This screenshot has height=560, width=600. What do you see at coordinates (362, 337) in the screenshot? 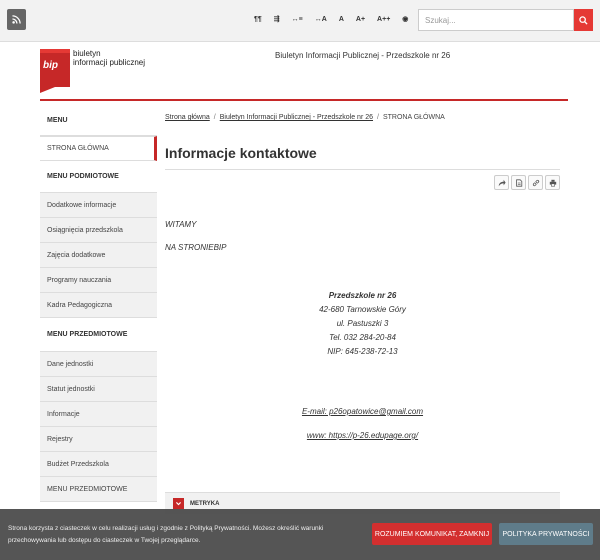
I see `phone-number: Tel. 032 284-20-84` at bounding box center [362, 337].